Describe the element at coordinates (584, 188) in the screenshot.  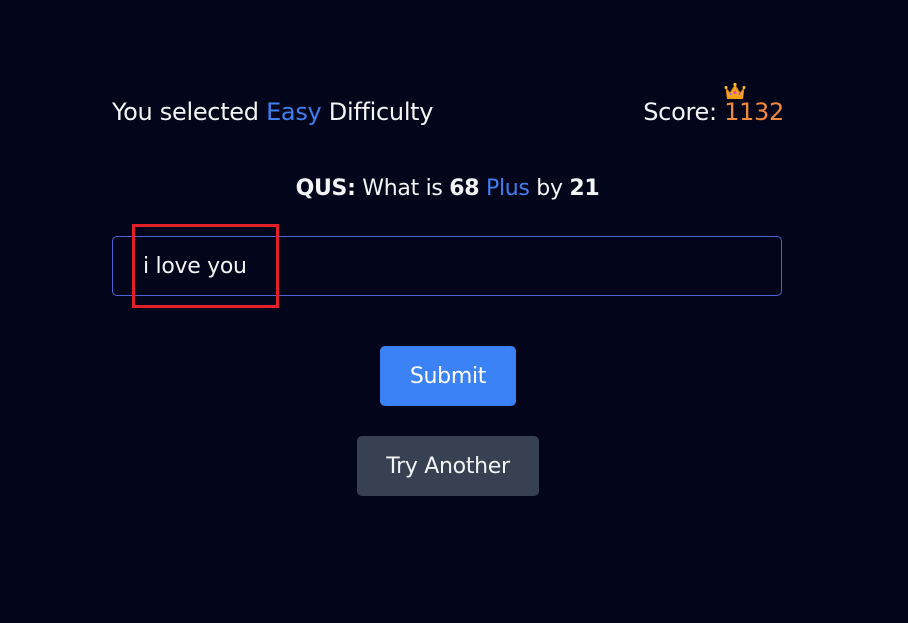
I see `operand-b: 21` at that location.